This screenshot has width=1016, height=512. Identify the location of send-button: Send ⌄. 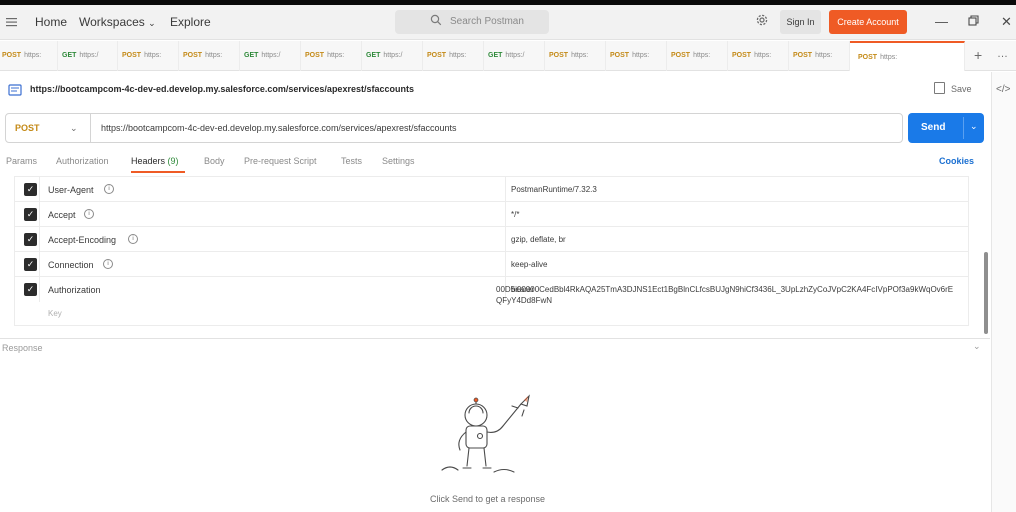
(946, 128).